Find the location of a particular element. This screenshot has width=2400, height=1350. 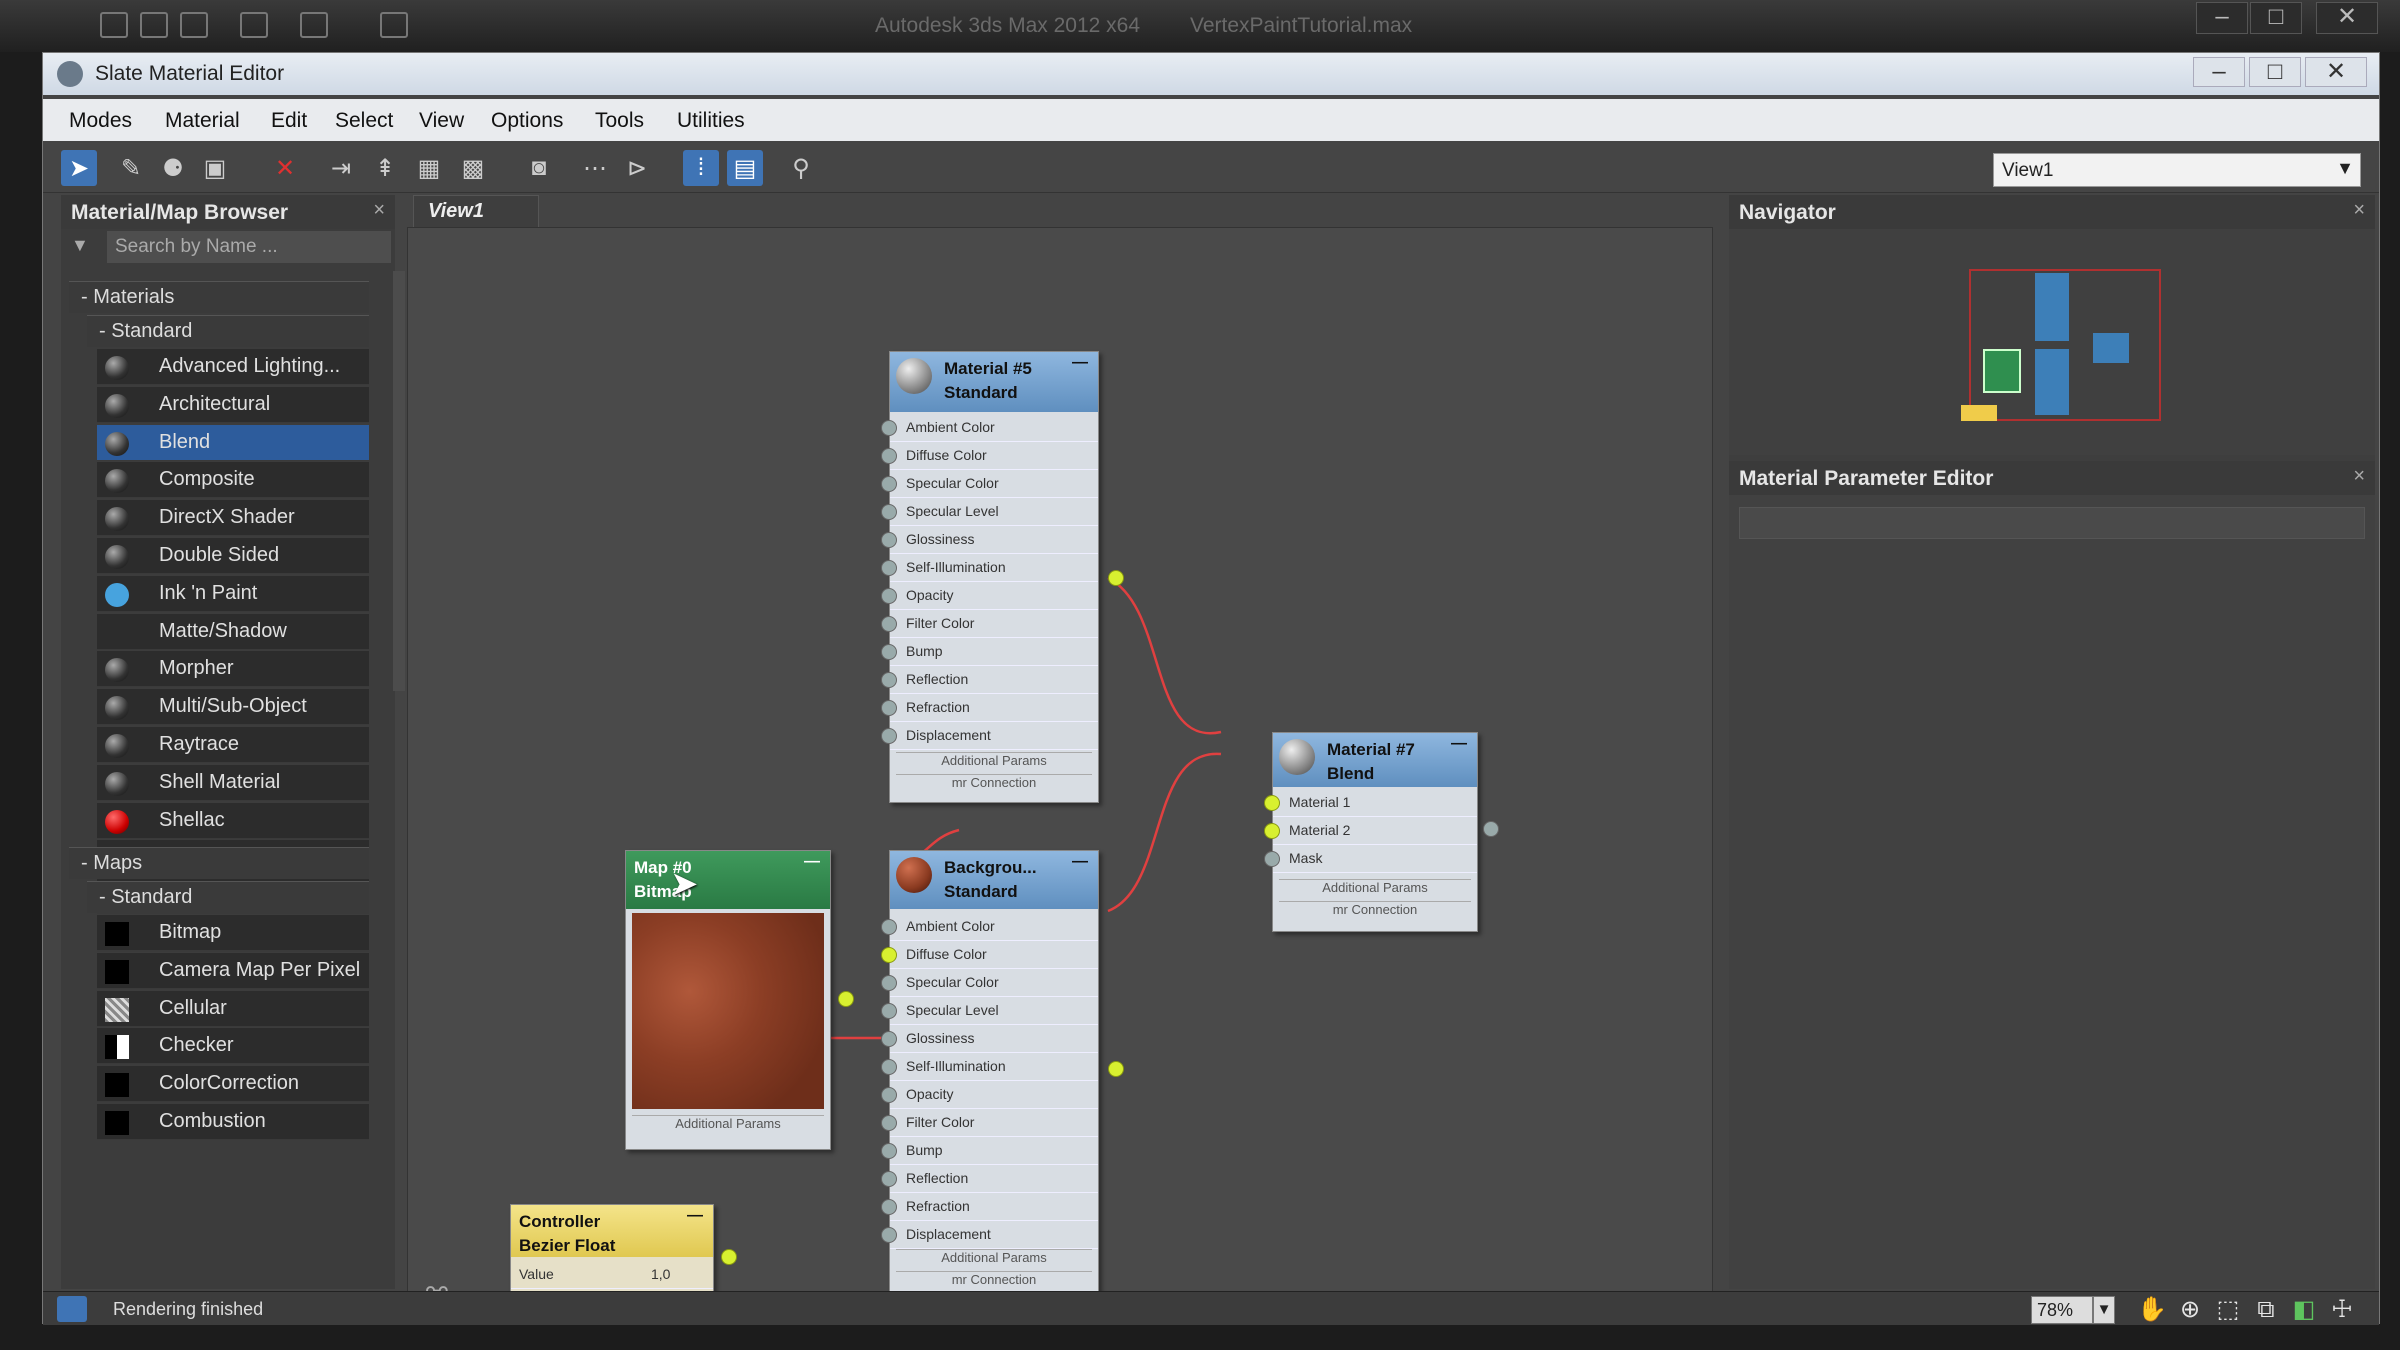

maps-standard-subgroup: - Standard is located at coordinates (228, 897).